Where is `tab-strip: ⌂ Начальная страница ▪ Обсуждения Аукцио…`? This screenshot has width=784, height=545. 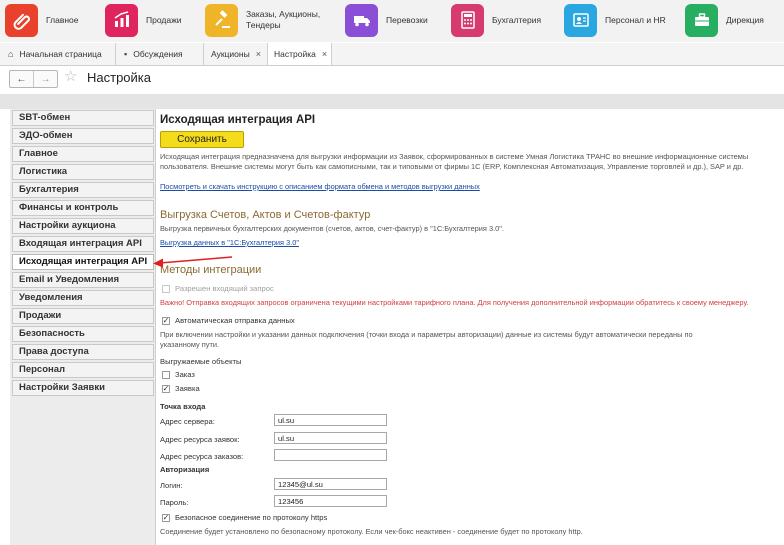
tab-strip: ⌂ Начальная страница ▪ Обсуждения Аукцио… is located at coordinates (392, 54).